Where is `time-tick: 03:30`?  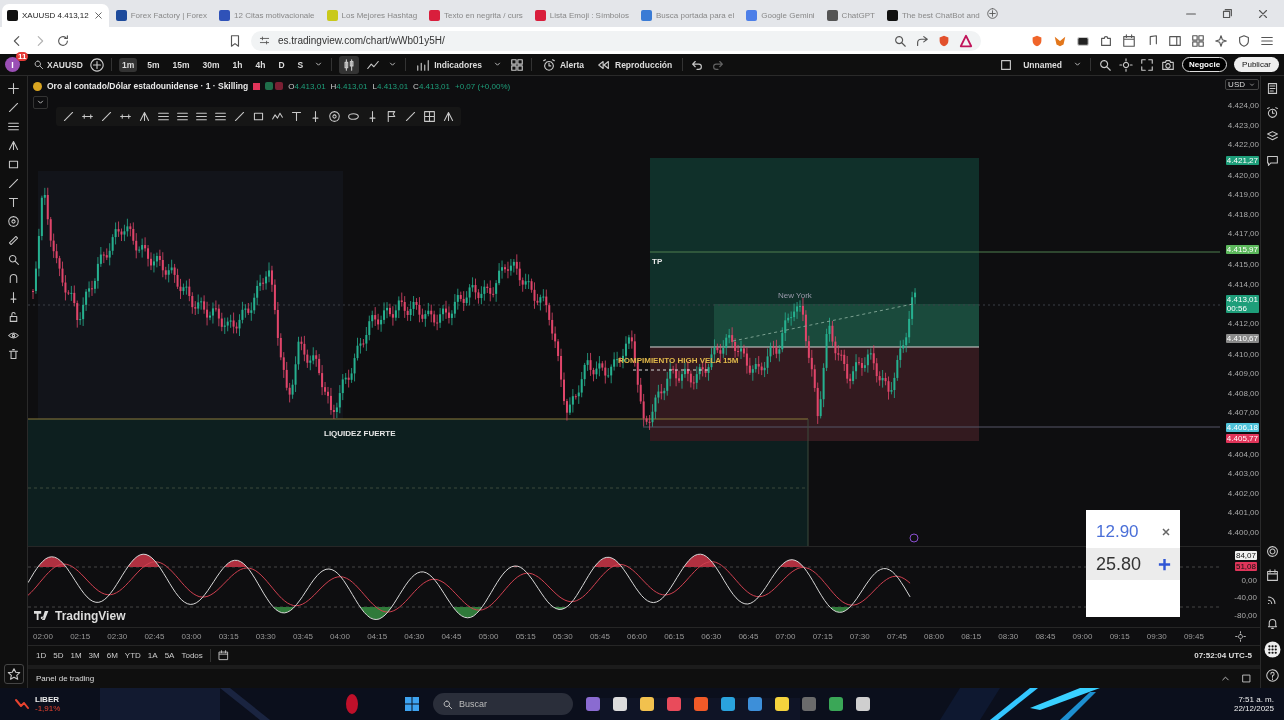 time-tick: 03:30 is located at coordinates (265, 636).